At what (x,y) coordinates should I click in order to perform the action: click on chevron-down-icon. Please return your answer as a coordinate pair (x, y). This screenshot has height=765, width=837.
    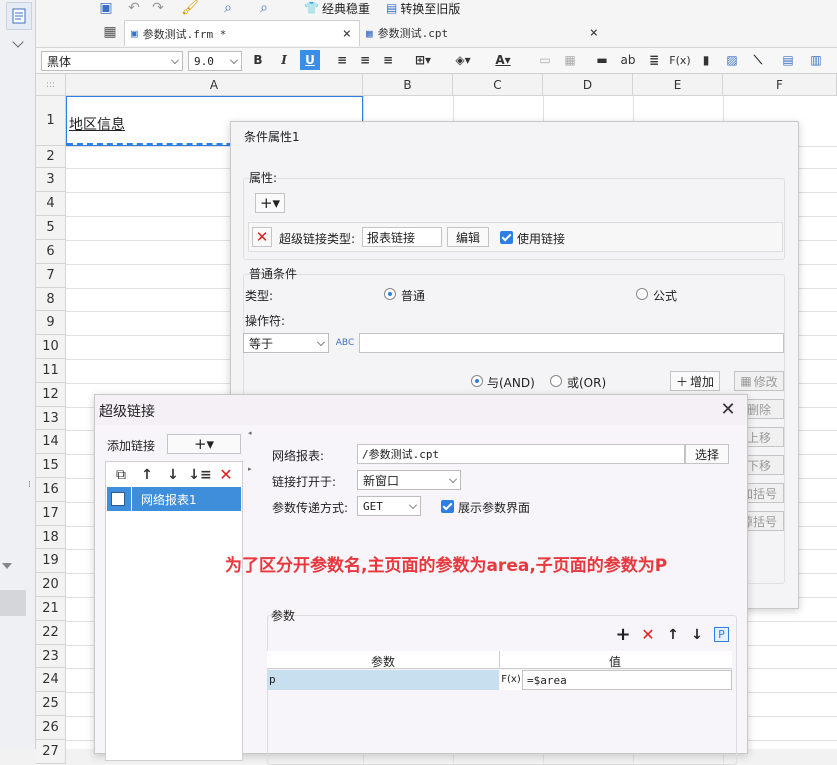
    Looking at the image, I should click on (18, 42).